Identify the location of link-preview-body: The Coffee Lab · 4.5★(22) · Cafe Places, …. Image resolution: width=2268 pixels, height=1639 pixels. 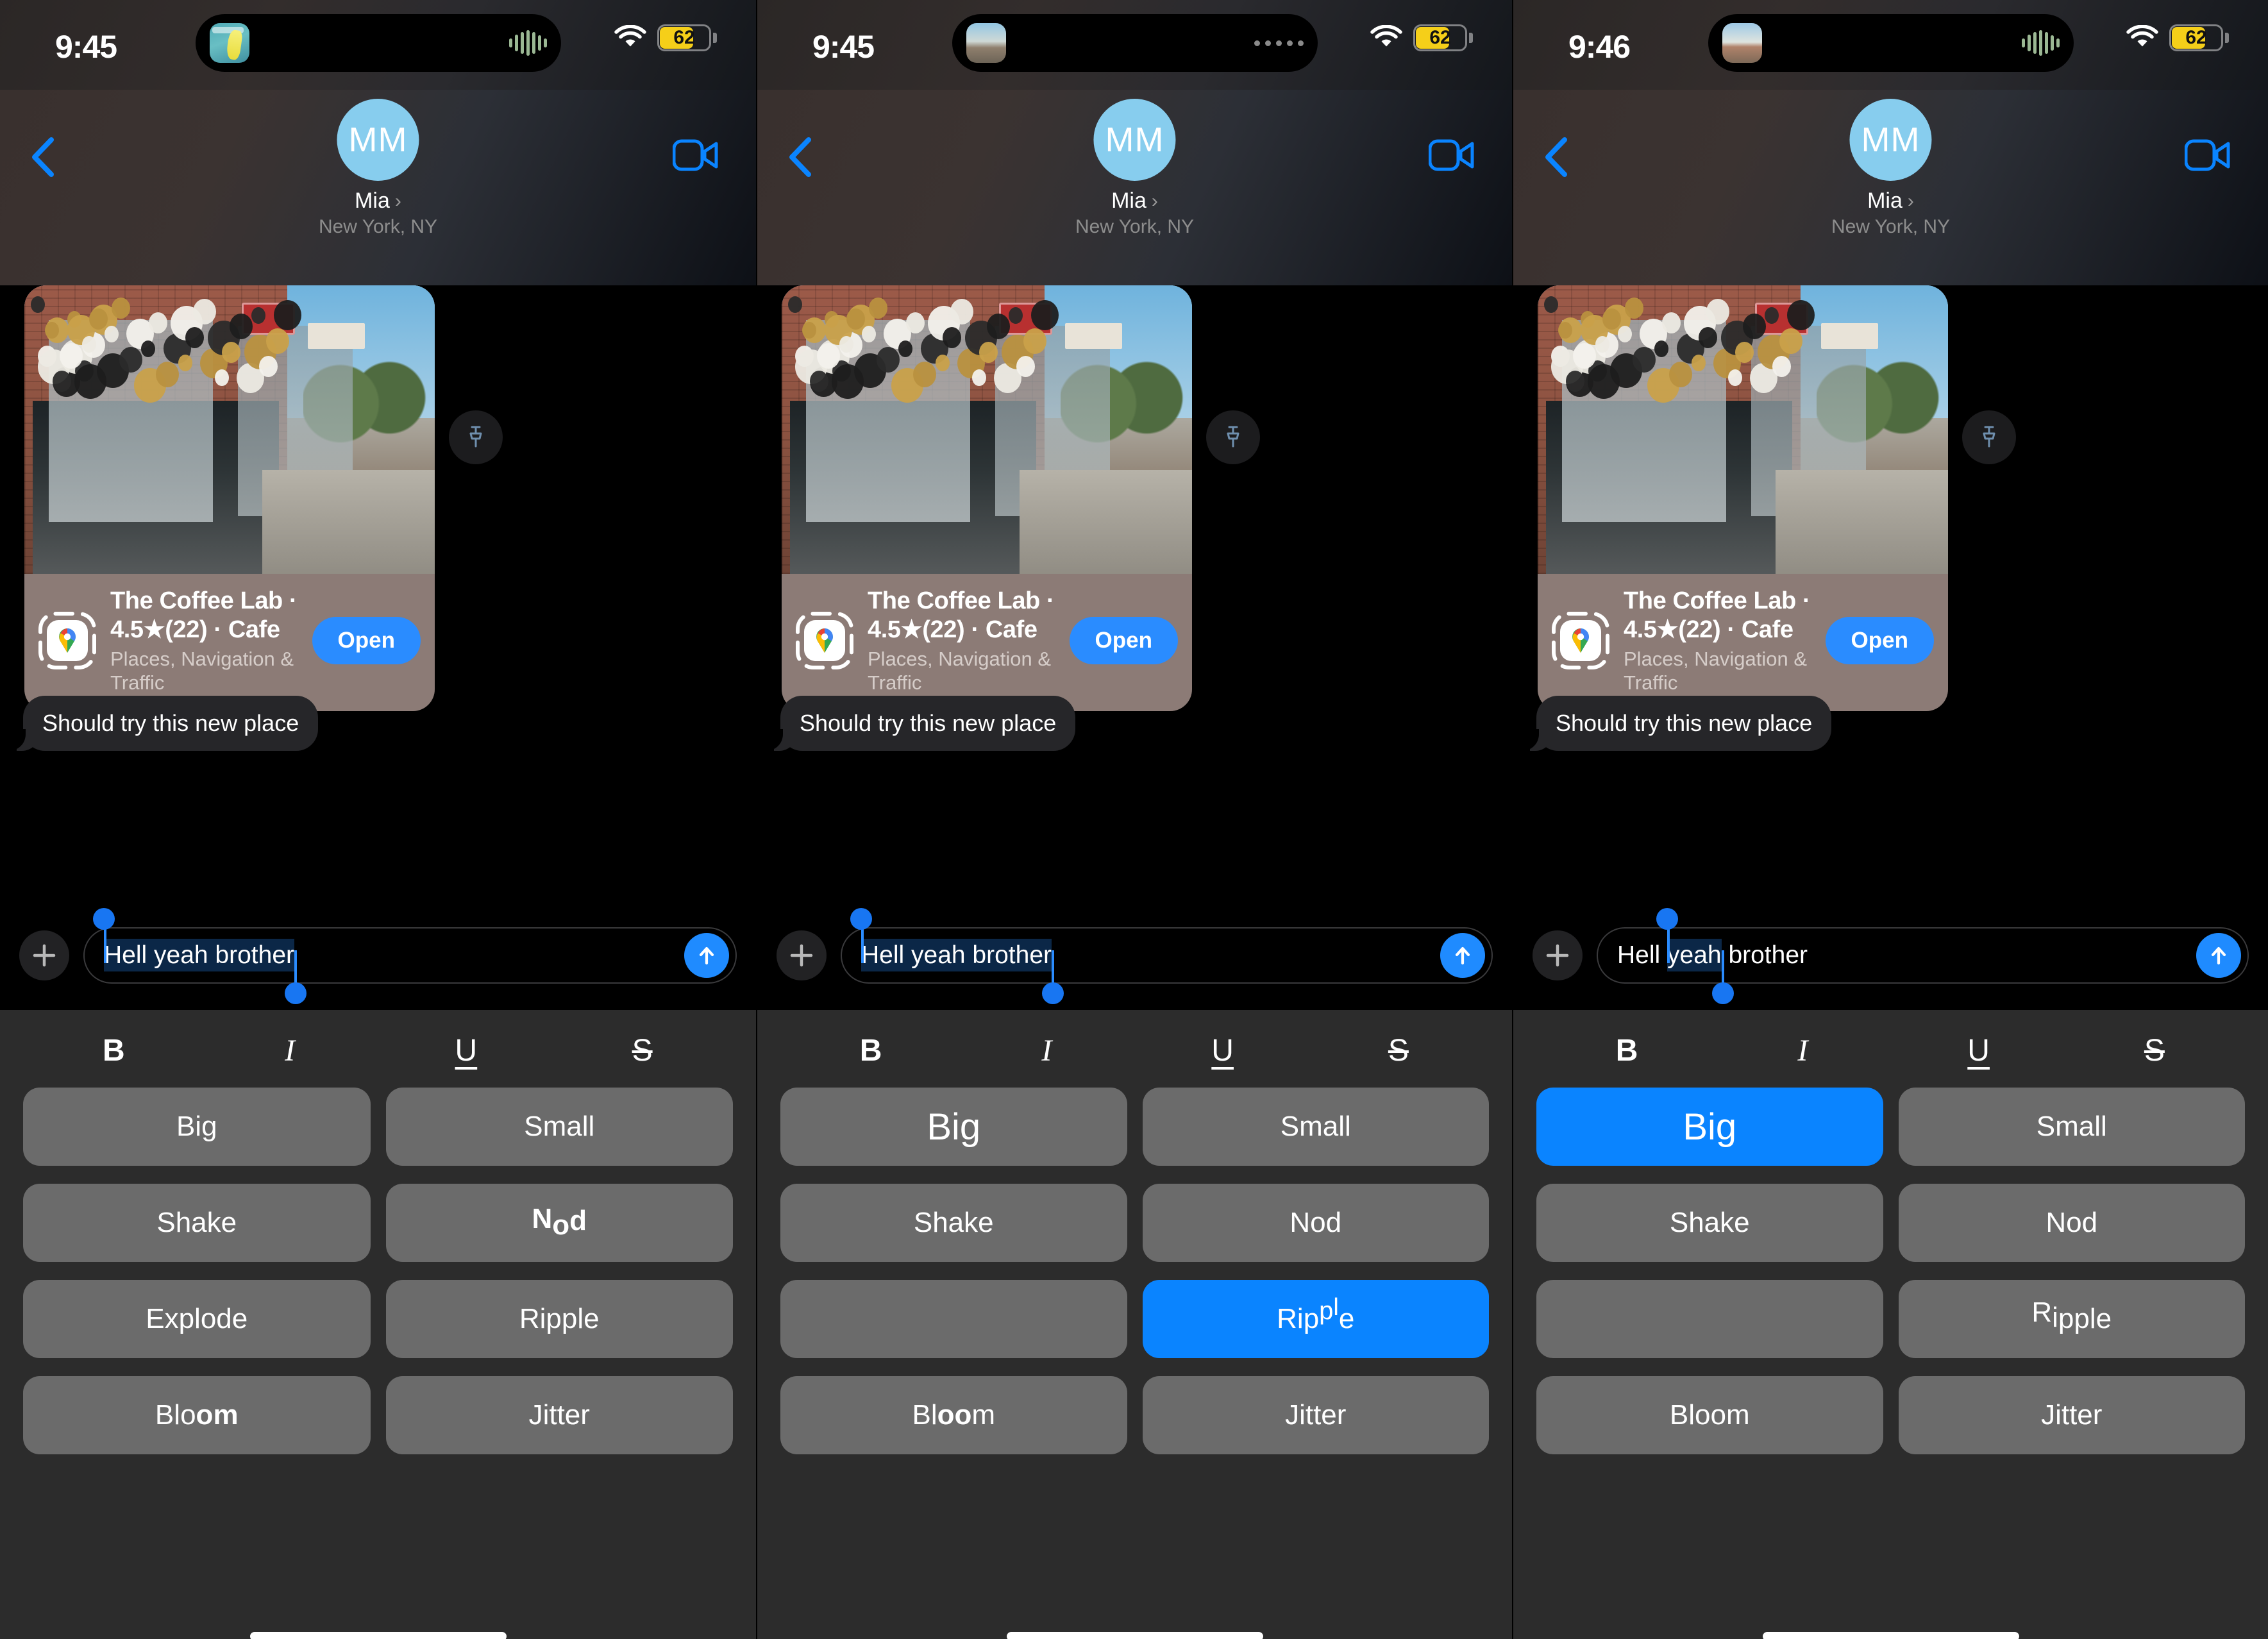
(229, 642).